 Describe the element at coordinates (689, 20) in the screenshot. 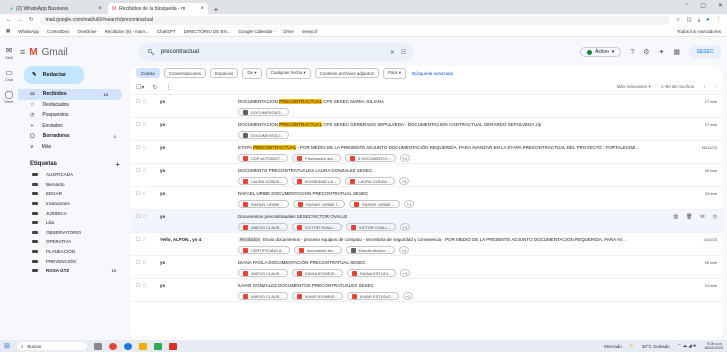

I see `extensions-icon: ◫` at that location.